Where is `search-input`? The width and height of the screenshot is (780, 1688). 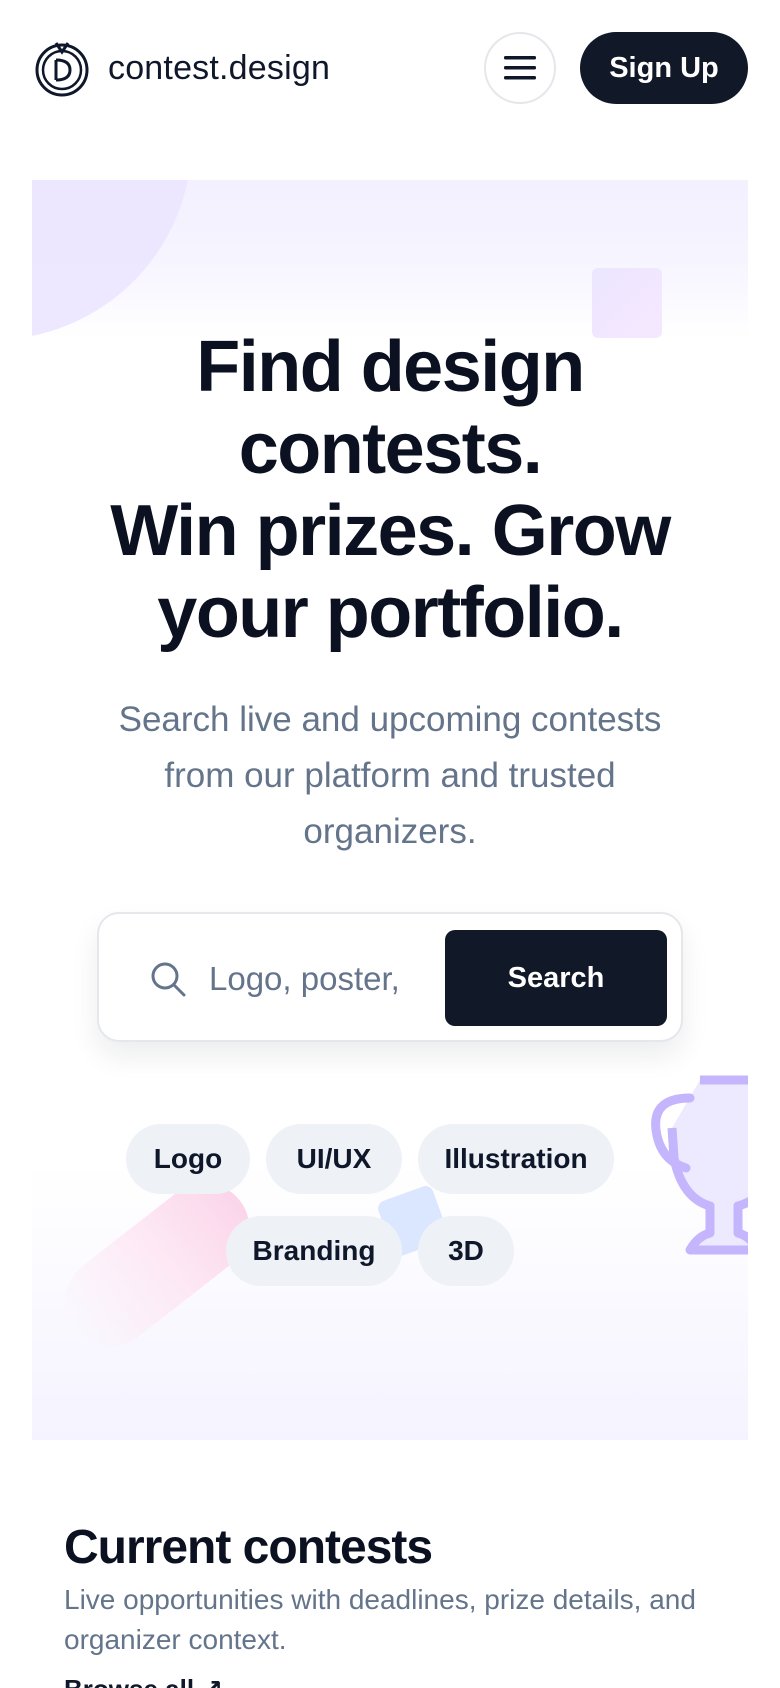
search-input is located at coordinates (309, 979).